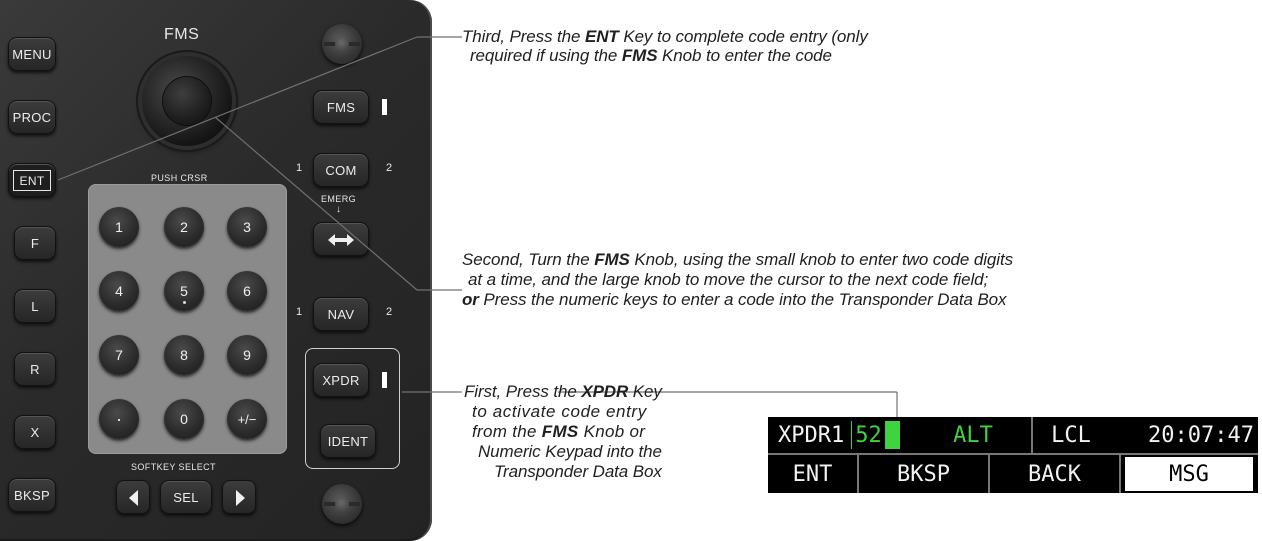  What do you see at coordinates (1201, 435) in the screenshot?
I see `clock-time: 20:07:47` at bounding box center [1201, 435].